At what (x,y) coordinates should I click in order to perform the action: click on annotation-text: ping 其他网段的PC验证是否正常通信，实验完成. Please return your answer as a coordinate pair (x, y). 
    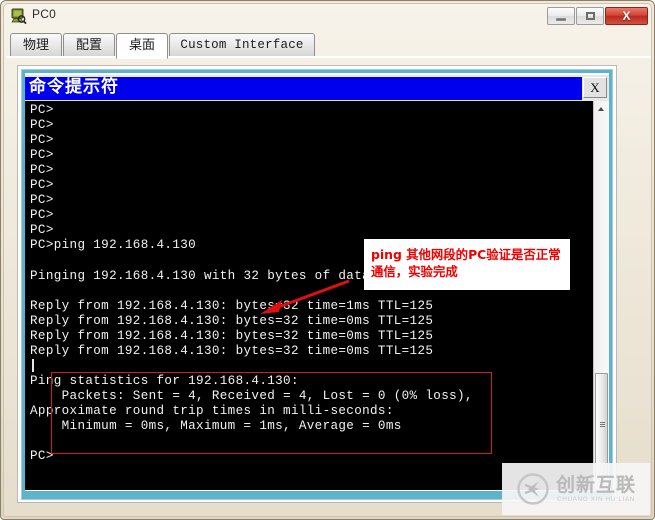
    Looking at the image, I should click on (466, 263).